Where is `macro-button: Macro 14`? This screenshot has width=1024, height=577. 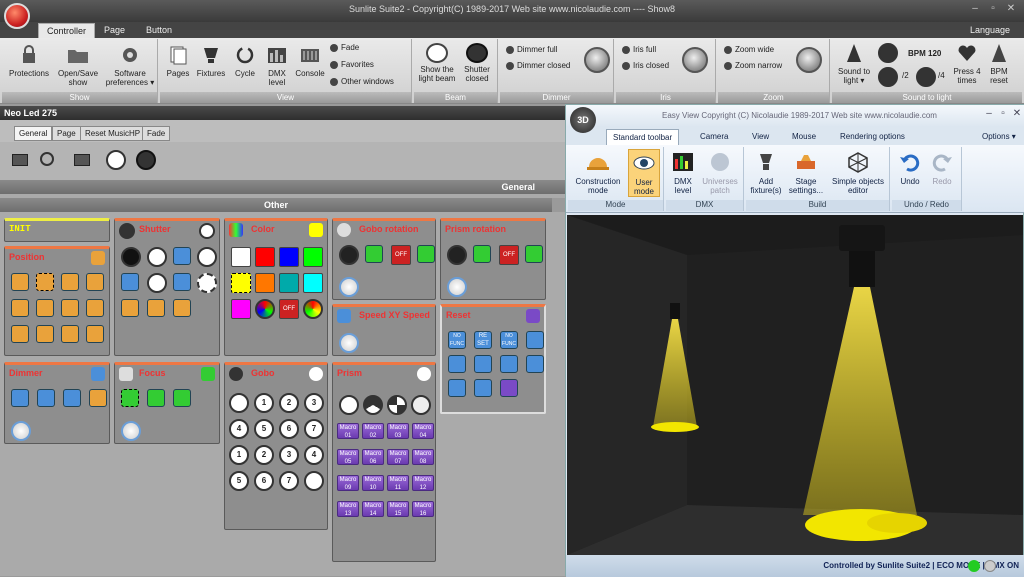 macro-button: Macro 14 is located at coordinates (373, 509).